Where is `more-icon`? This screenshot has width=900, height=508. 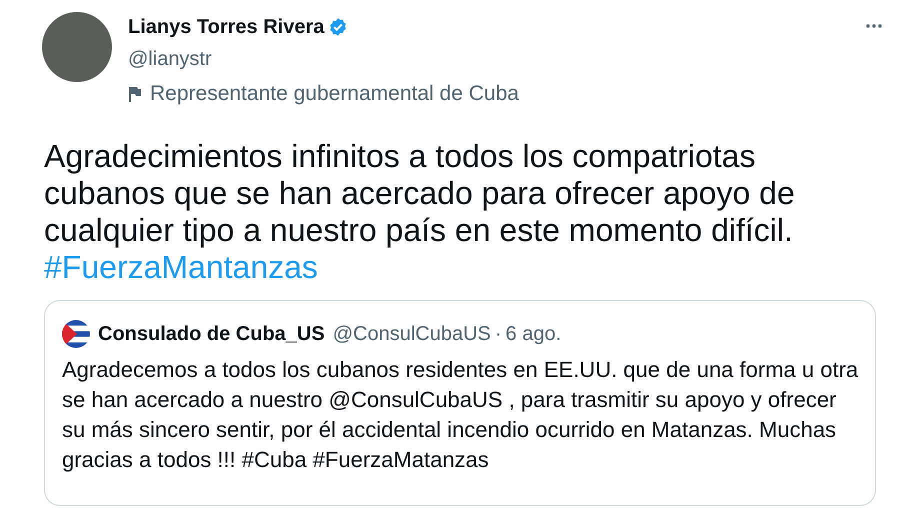
more-icon is located at coordinates (874, 26).